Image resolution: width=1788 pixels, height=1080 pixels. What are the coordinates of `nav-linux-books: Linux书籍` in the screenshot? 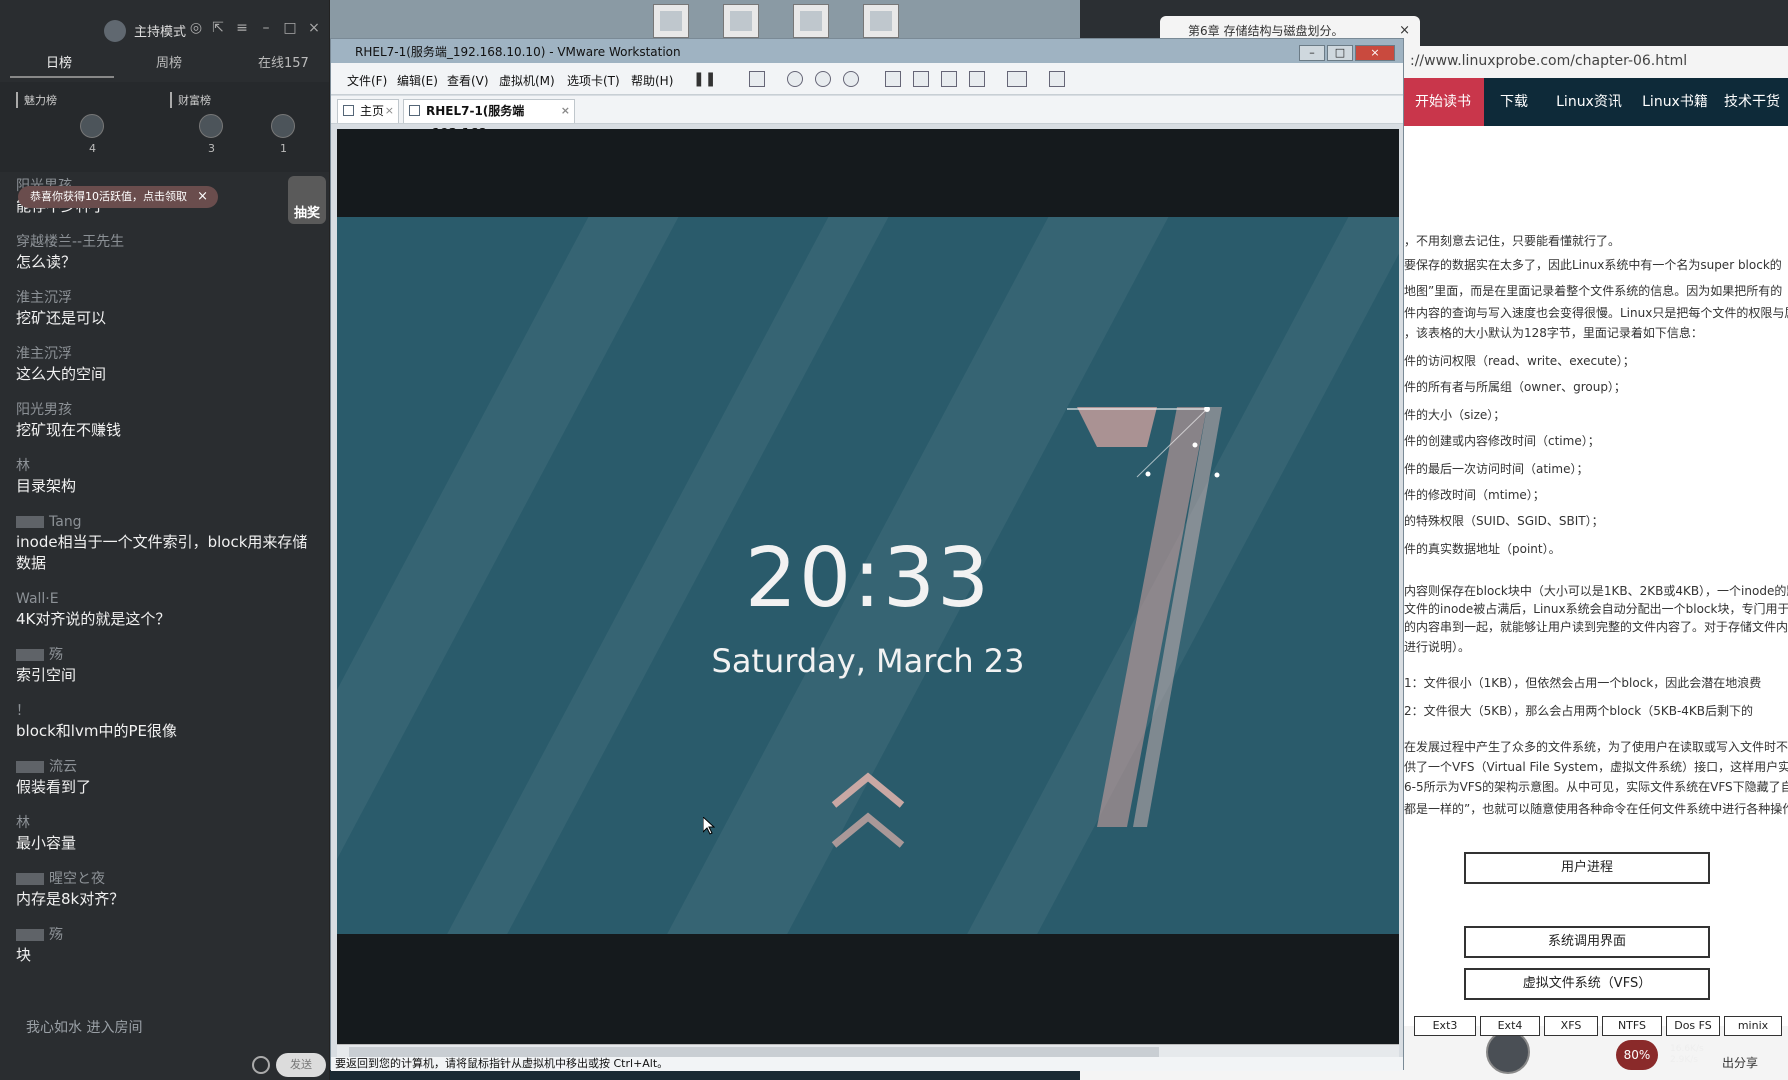 It's located at (1675, 102).